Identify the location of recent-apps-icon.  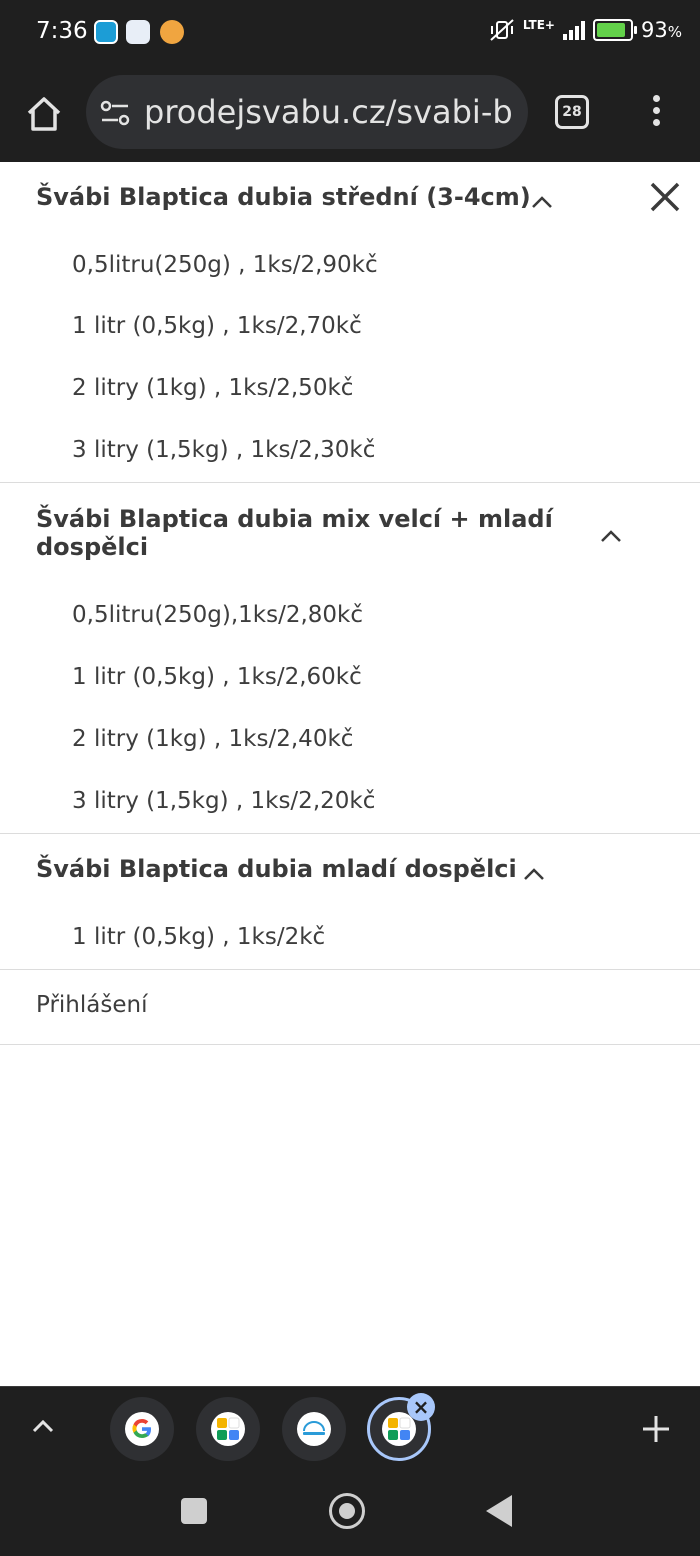
(194, 1511).